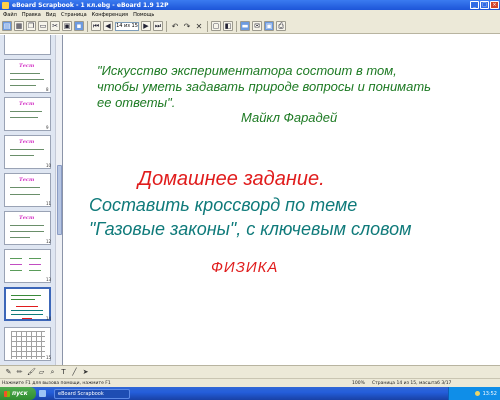  I want to click on menu-conference: Конференция, so click(110, 15).